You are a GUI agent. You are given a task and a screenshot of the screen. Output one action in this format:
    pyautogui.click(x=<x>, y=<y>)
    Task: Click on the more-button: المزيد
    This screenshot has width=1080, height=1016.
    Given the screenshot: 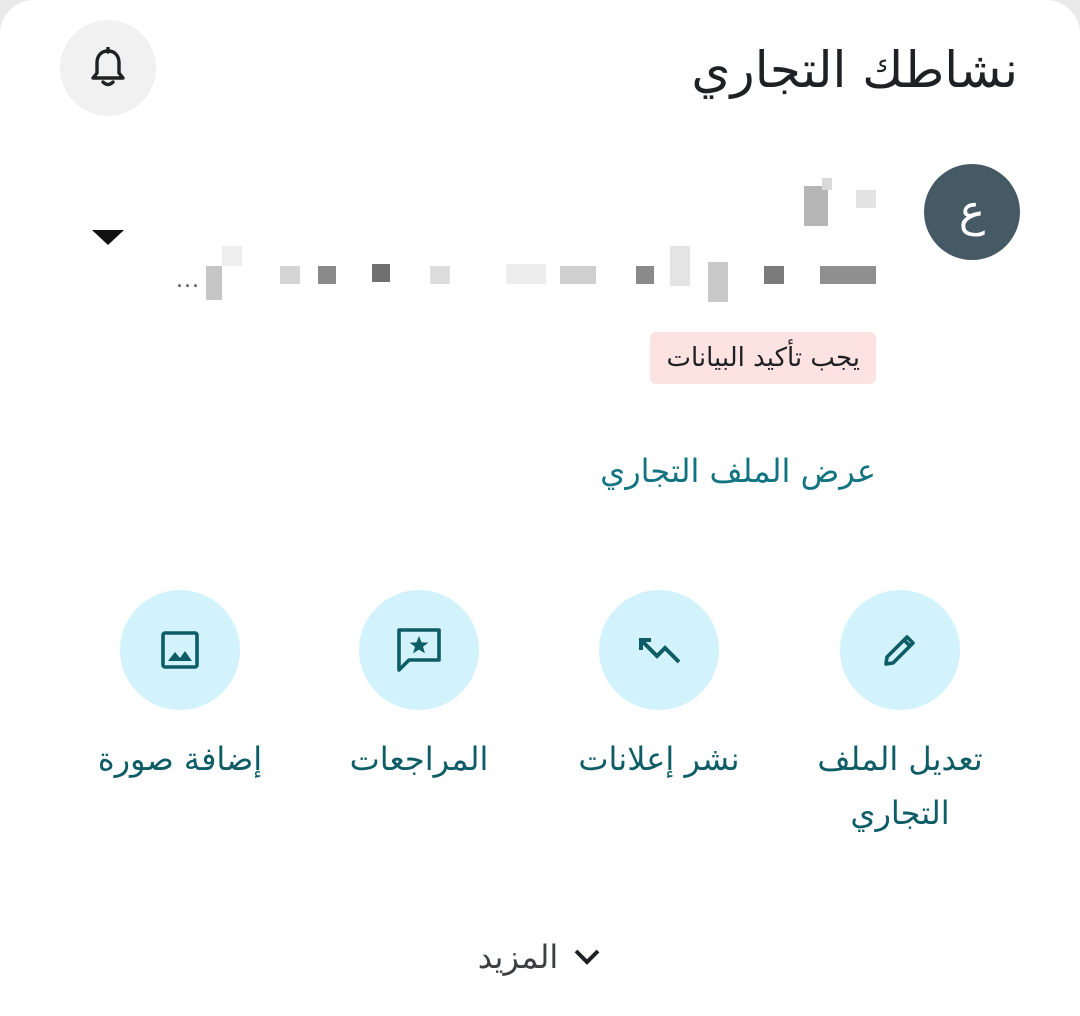 What is the action you would take?
    pyautogui.click(x=540, y=957)
    